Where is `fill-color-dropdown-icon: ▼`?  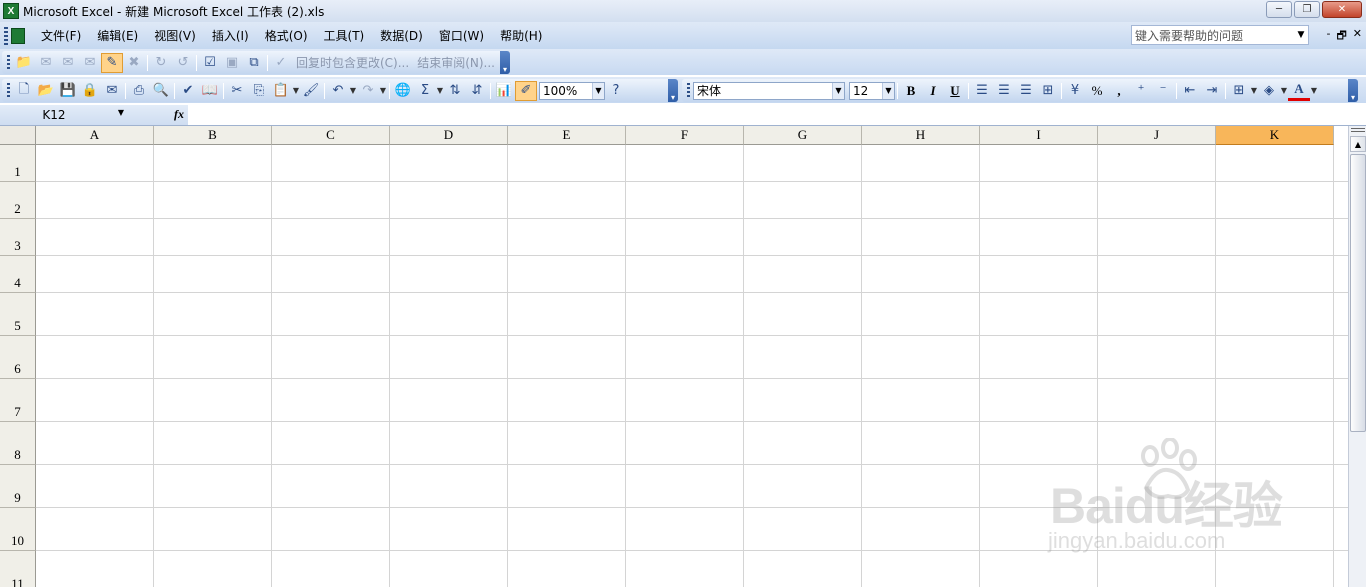
fill-color-dropdown-icon: ▼ is located at coordinates (1284, 90).